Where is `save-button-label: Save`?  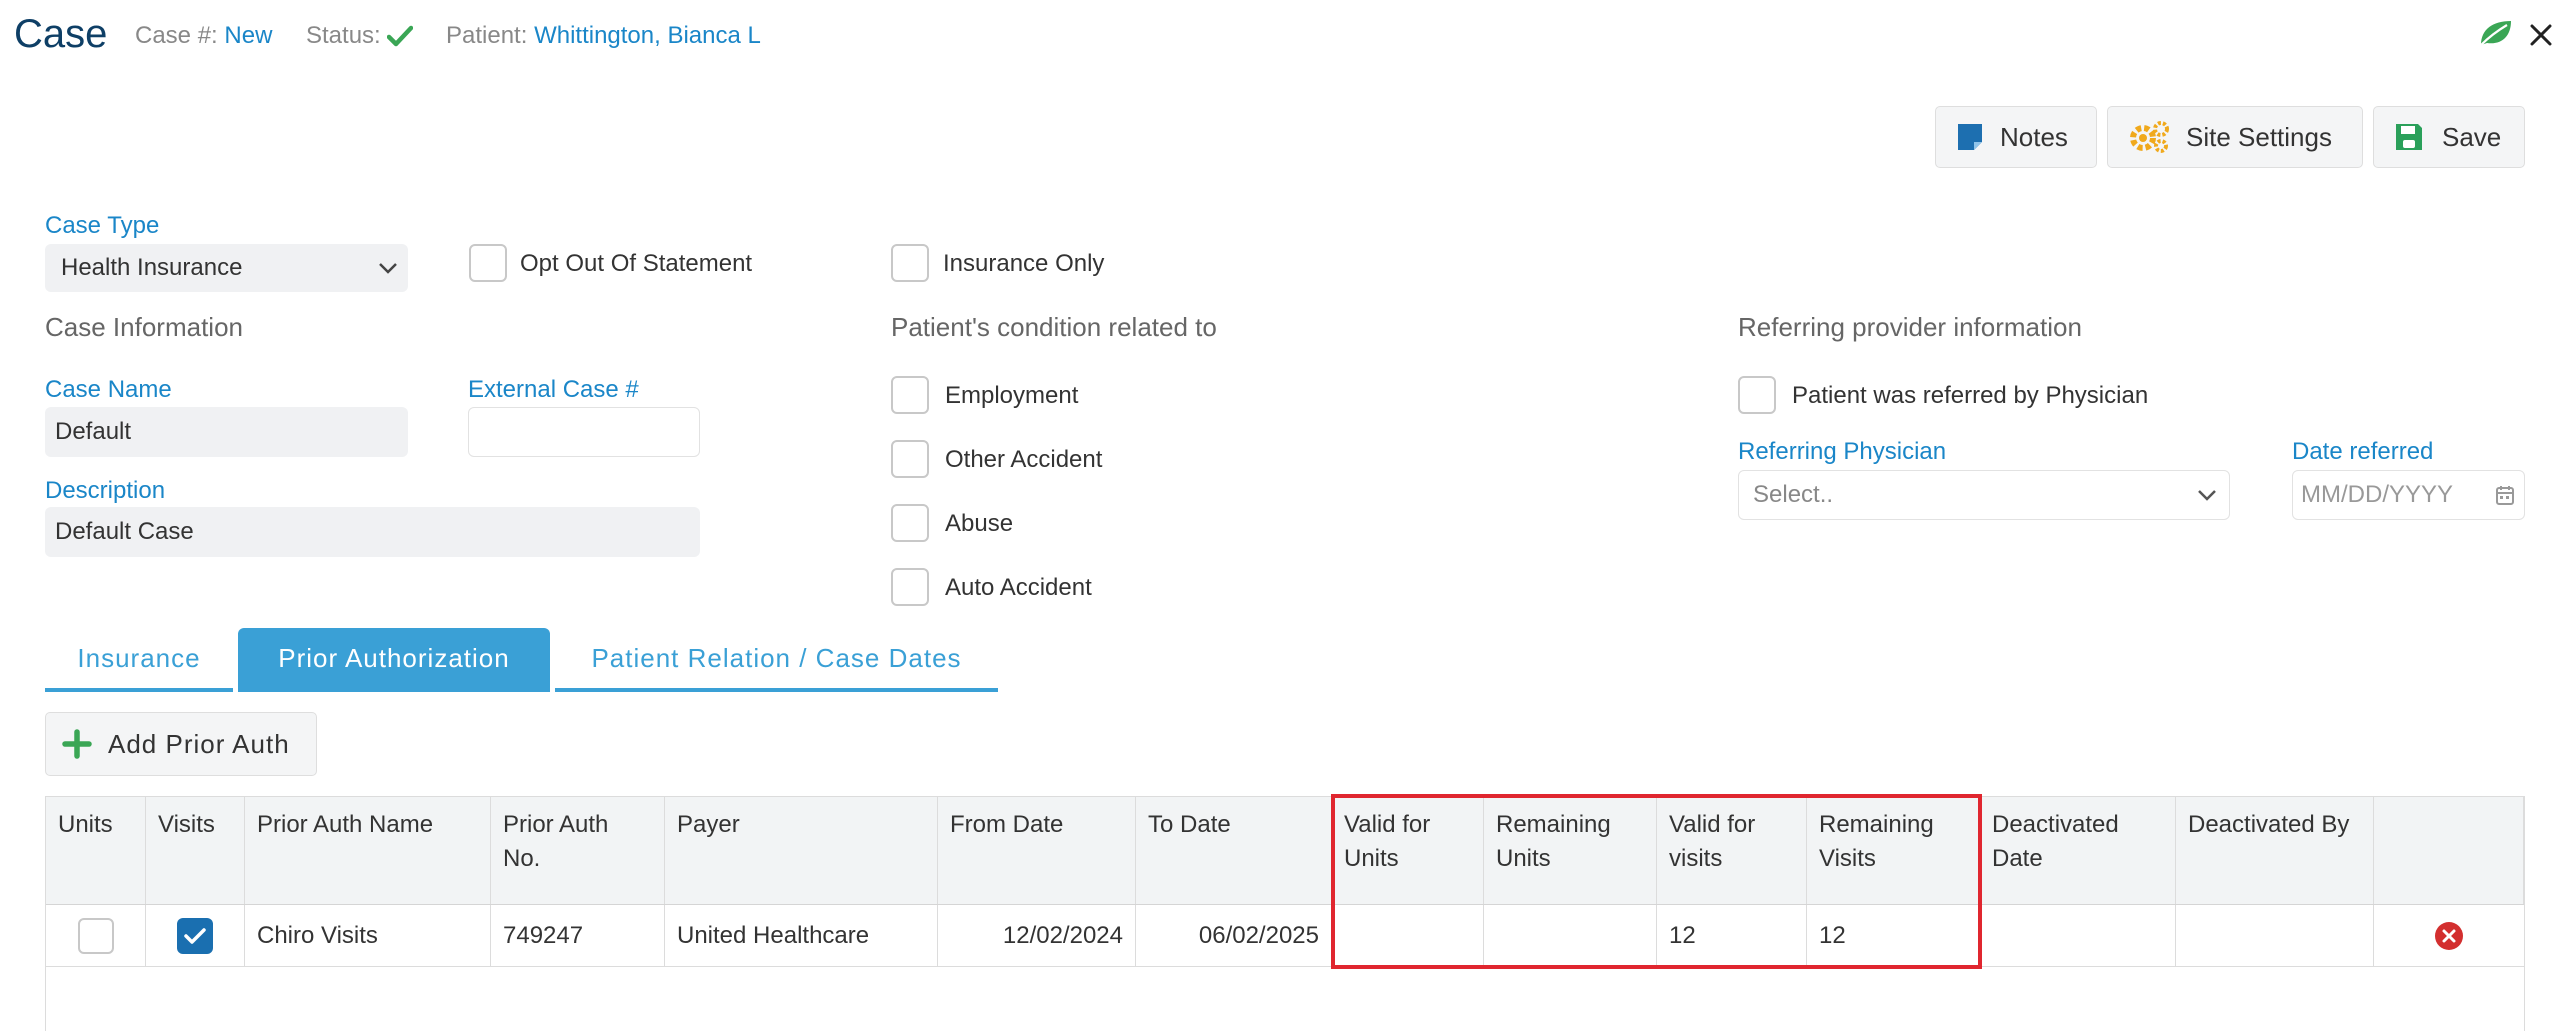 save-button-label: Save is located at coordinates (2472, 136).